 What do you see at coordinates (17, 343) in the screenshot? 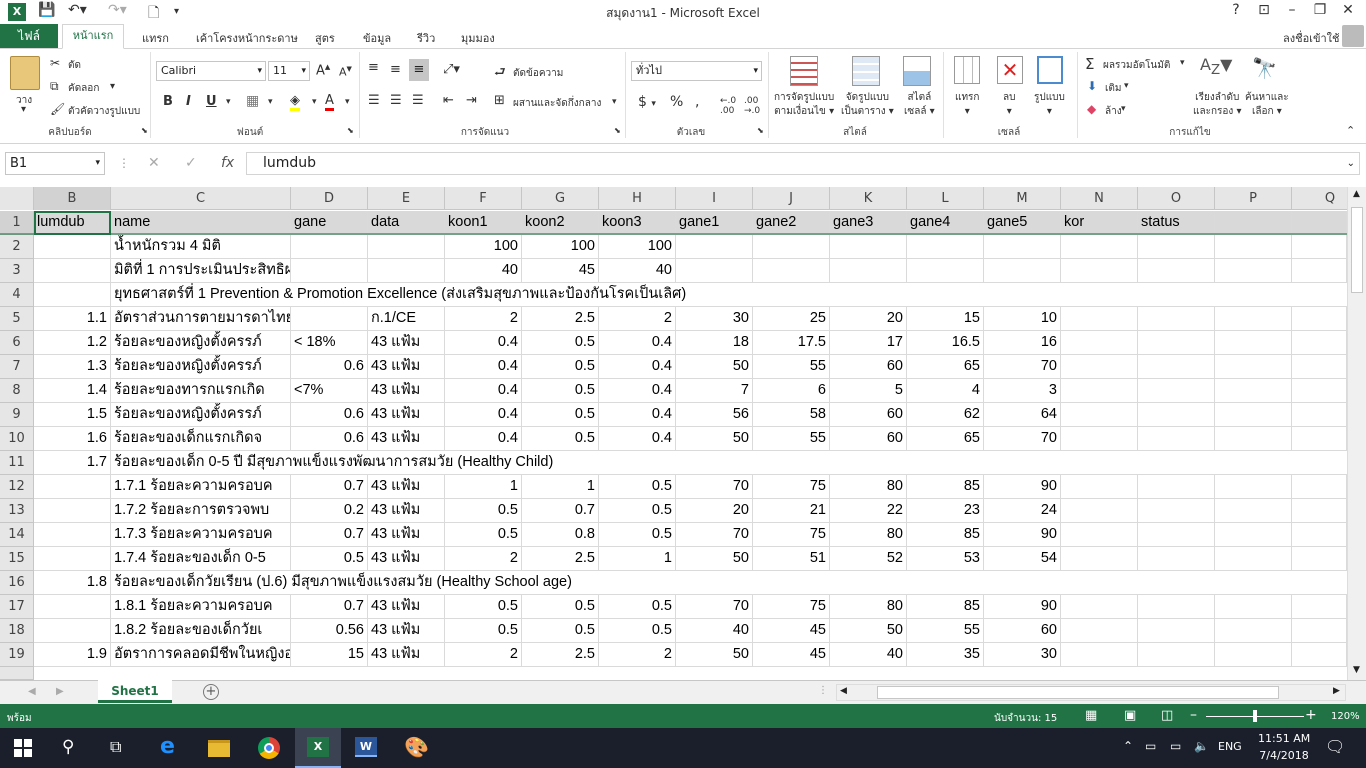
I see `row-header: 6` at bounding box center [17, 343].